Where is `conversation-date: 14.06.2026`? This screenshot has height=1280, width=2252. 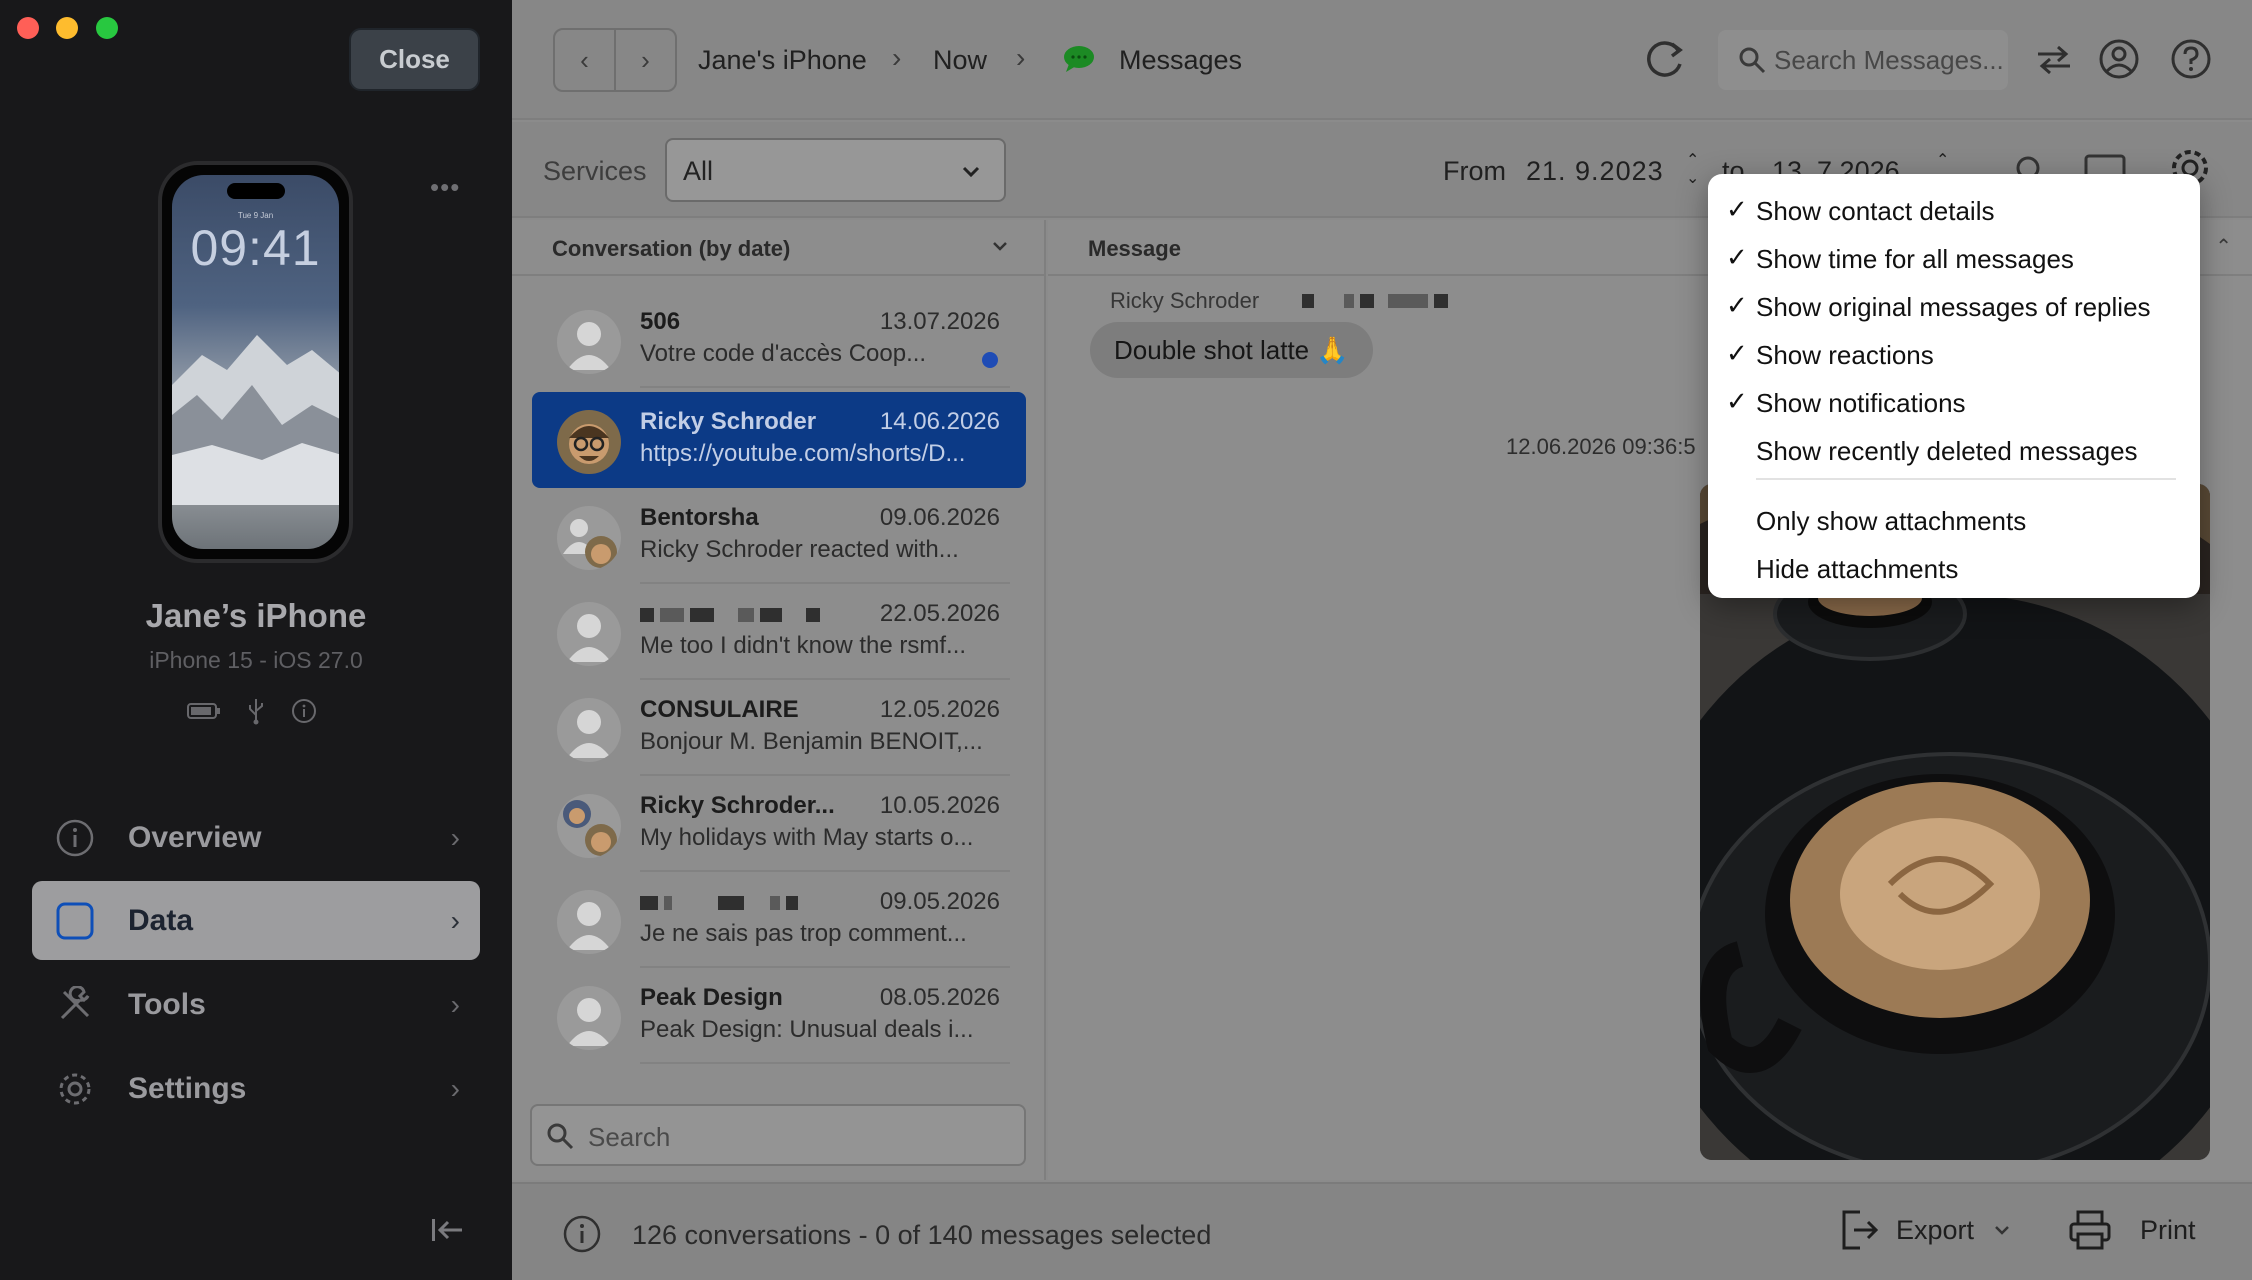
conversation-date: 14.06.2026 is located at coordinates (939, 421).